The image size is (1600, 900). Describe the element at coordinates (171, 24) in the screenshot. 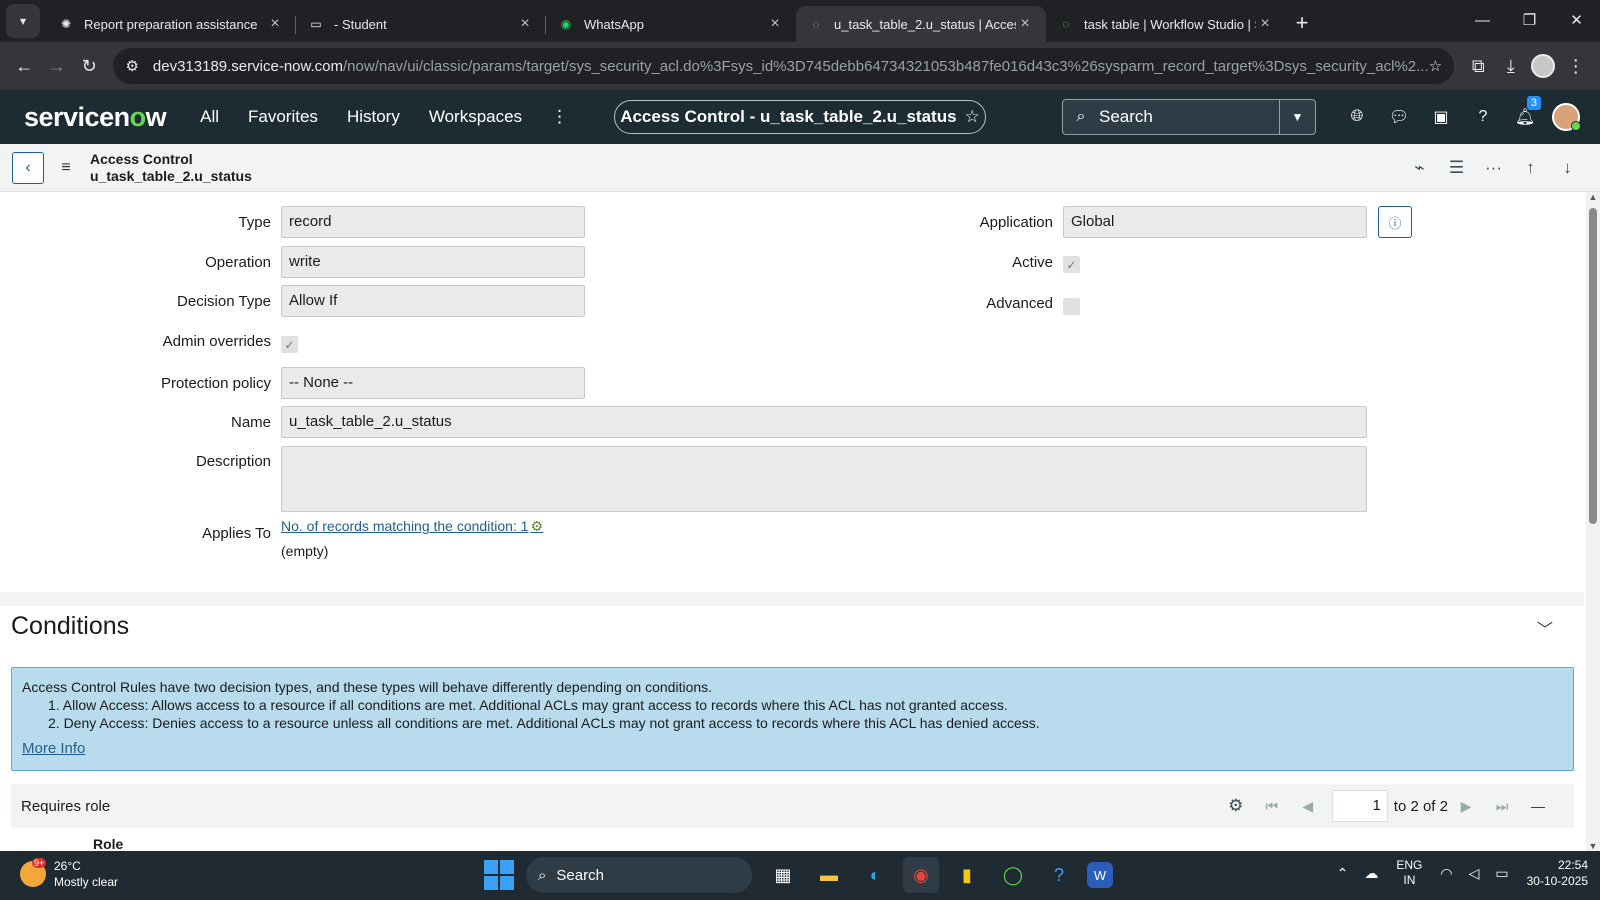

I see `browser-tab: ✺ Report preparation assistance ×` at that location.